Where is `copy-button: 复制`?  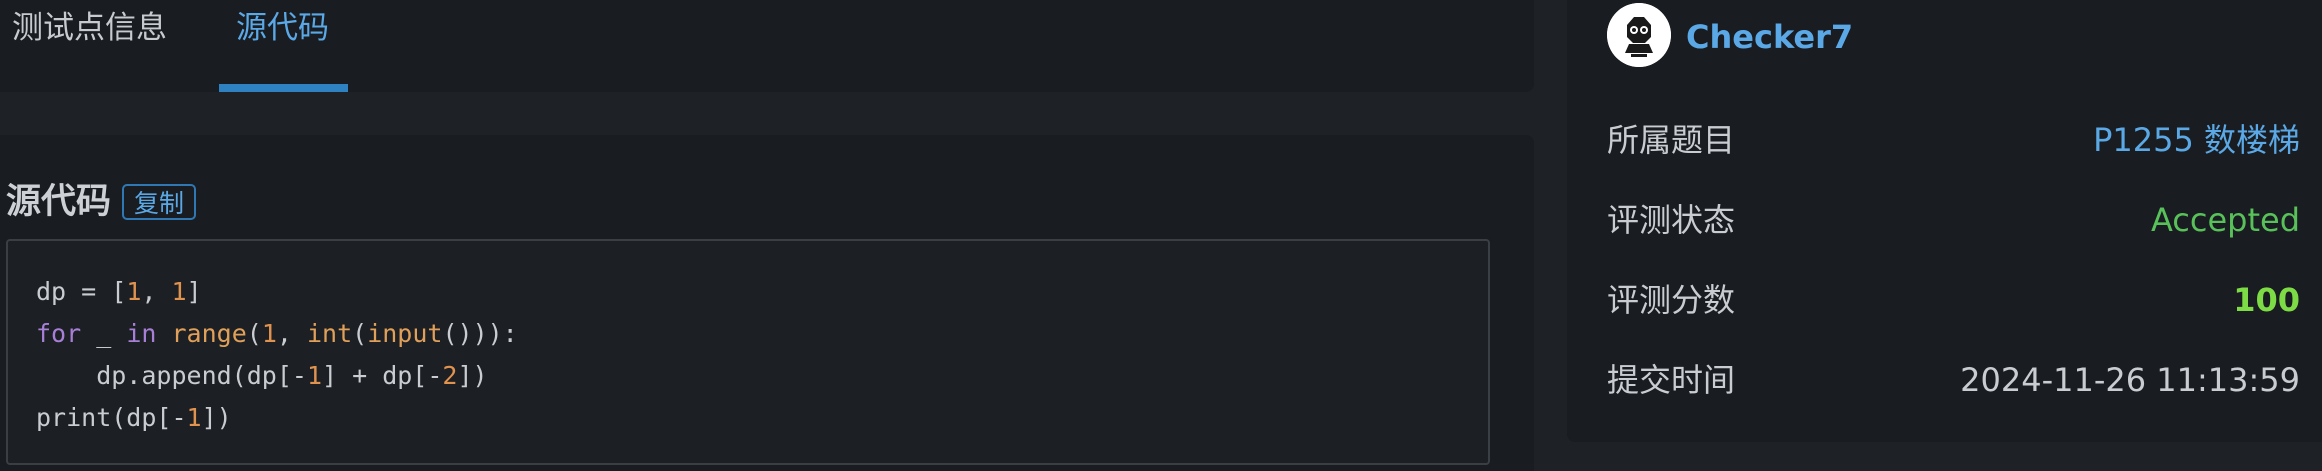
copy-button: 复制 is located at coordinates (159, 202).